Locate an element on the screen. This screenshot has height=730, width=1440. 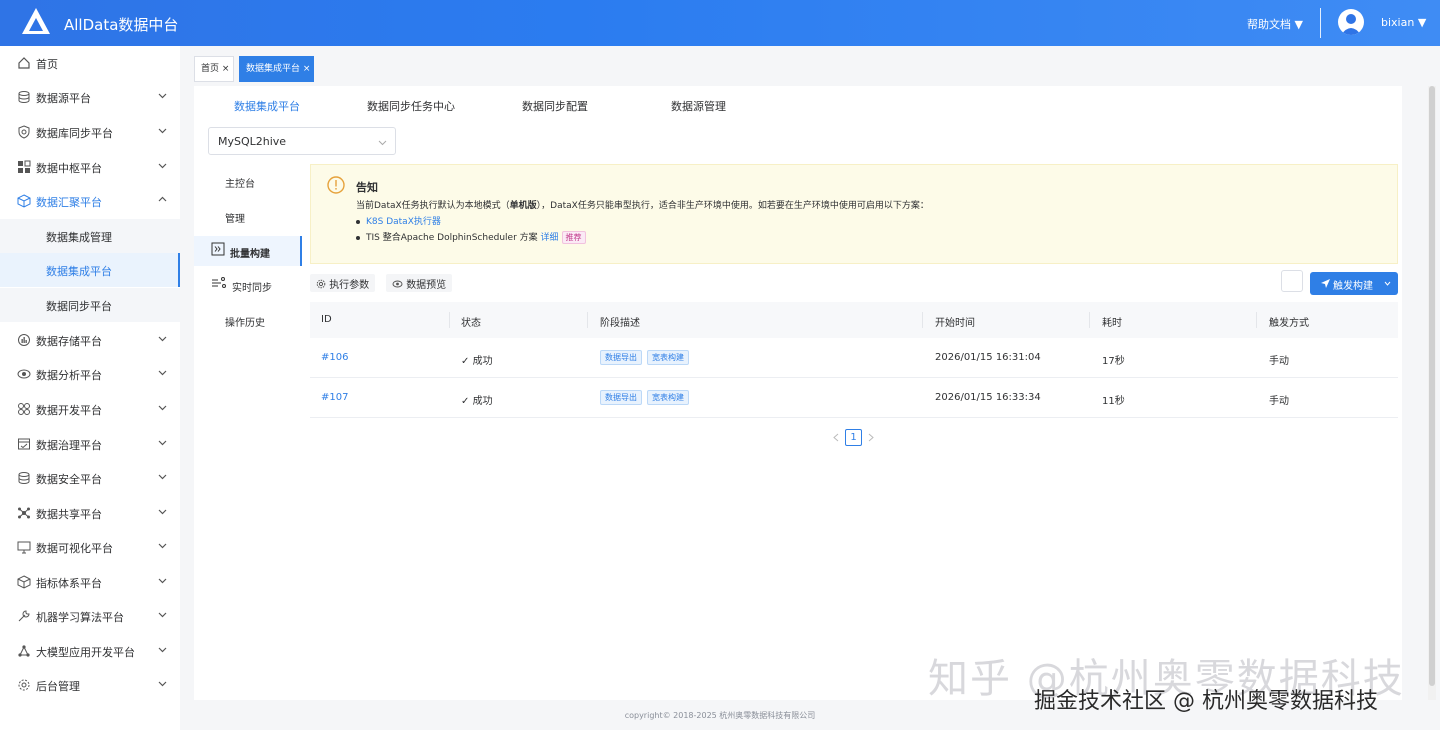
grid-icon is located at coordinates (24, 166).